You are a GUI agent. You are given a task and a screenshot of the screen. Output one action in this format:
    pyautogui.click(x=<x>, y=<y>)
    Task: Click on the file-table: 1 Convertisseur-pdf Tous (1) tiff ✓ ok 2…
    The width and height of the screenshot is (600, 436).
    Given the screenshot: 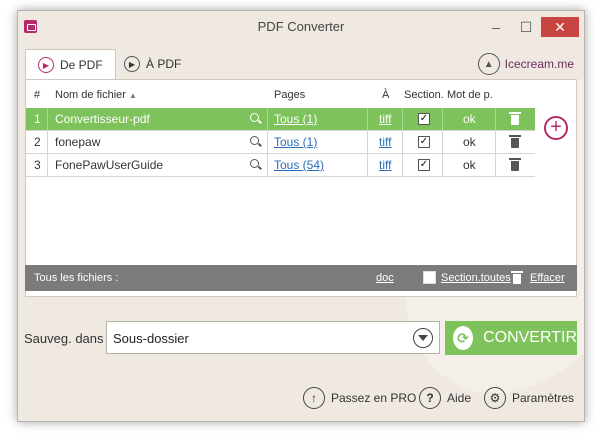 What is the action you would take?
    pyautogui.click(x=280, y=142)
    